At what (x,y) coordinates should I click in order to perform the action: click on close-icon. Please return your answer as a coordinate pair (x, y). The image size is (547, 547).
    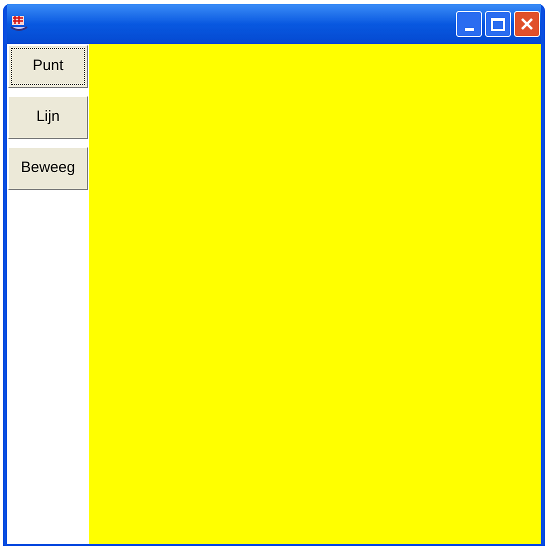
    Looking at the image, I should click on (527, 24).